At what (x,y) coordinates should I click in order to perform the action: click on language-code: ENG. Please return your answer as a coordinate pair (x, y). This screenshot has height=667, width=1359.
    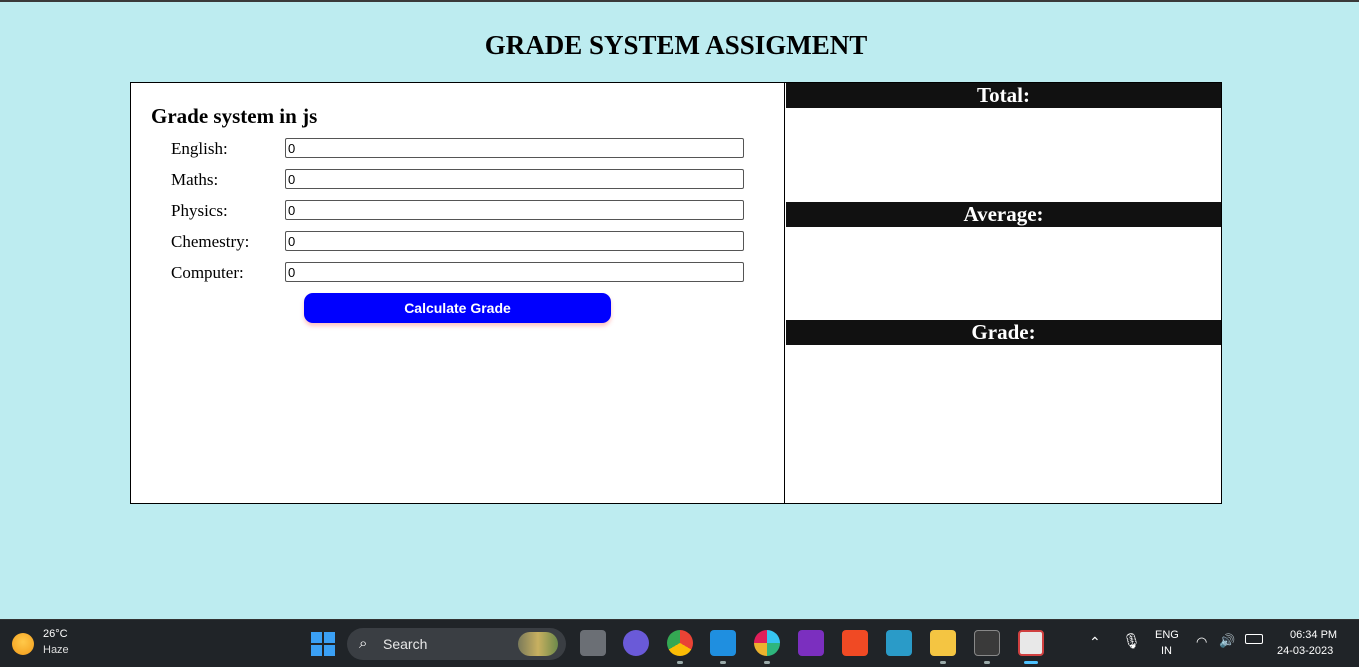
    Looking at the image, I should click on (1167, 635).